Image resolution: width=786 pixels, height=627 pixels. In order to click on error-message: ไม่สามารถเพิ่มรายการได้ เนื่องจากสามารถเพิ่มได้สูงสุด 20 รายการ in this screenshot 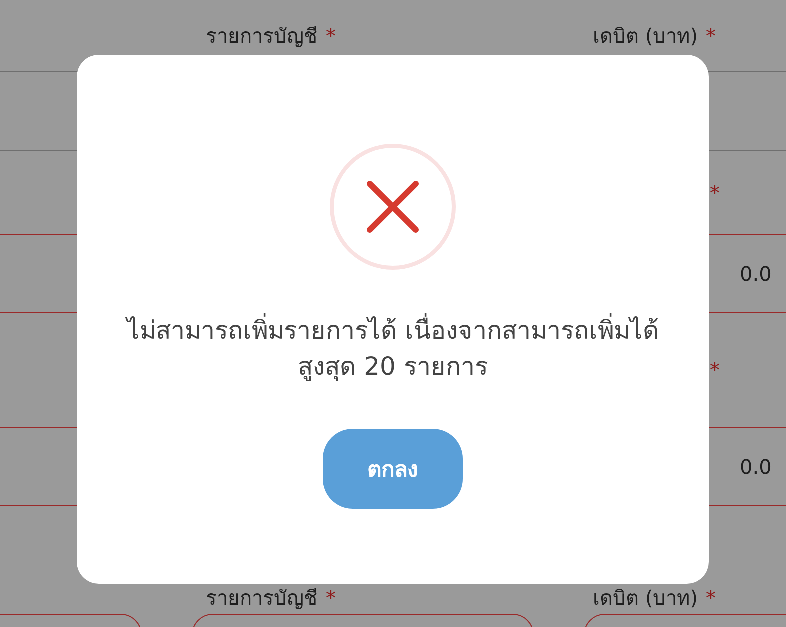, I will do `click(393, 349)`.